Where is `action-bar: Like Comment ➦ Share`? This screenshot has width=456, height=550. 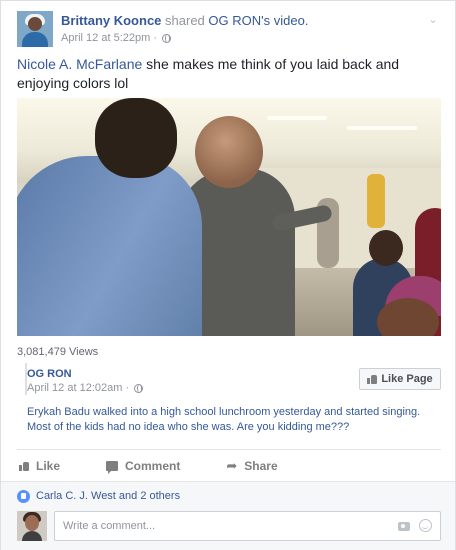
action-bar: Like Comment ➦ Share is located at coordinates (229, 462).